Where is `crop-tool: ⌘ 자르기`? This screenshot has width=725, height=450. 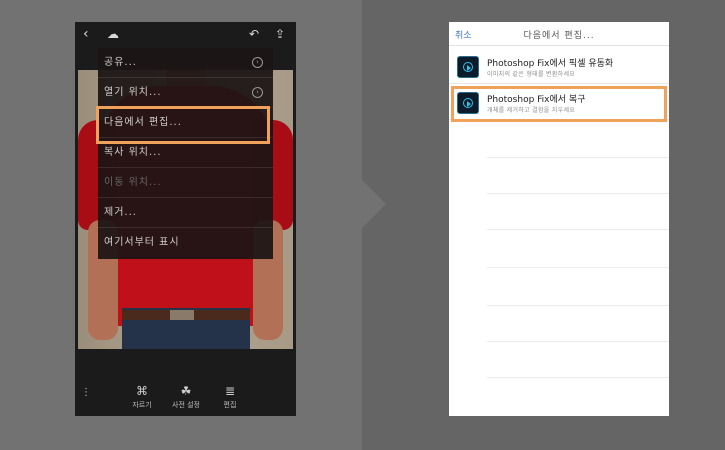 crop-tool: ⌘ 자르기 is located at coordinates (142, 397).